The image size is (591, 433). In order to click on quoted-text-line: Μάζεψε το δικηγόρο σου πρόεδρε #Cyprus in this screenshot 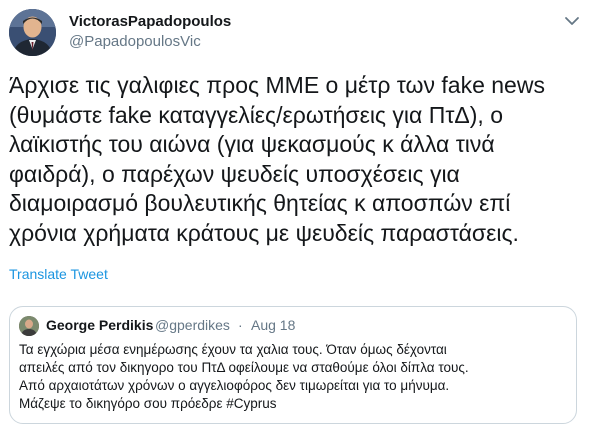, I will do `click(148, 403)`.